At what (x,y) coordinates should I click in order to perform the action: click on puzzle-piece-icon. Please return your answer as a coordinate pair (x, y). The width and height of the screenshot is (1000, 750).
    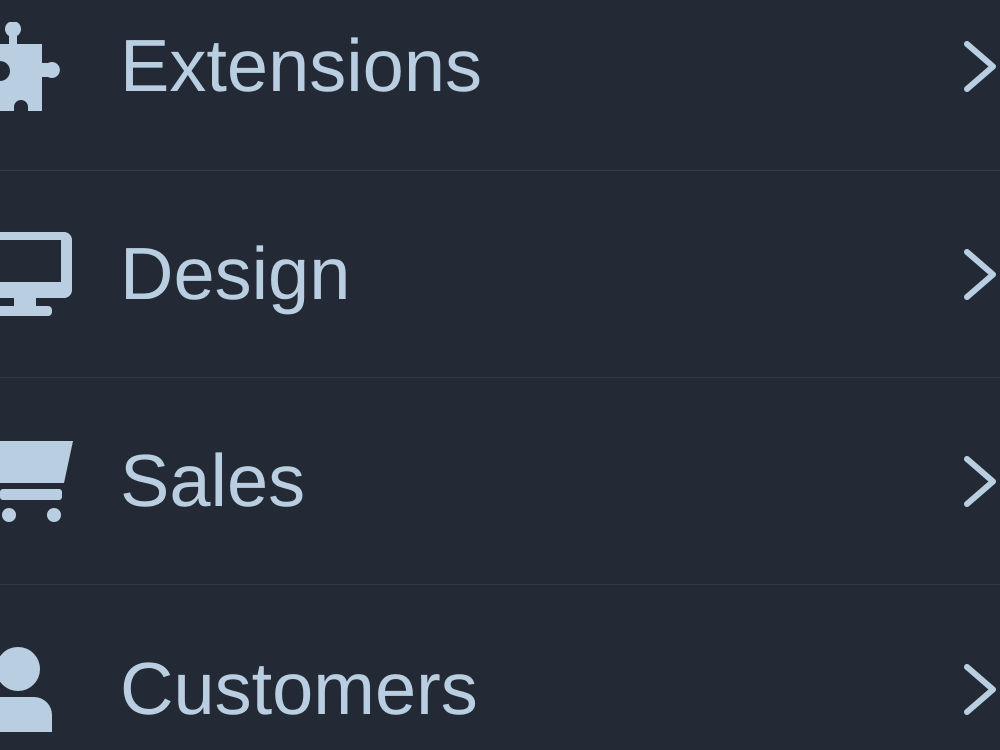
    Looking at the image, I should click on (31, 66).